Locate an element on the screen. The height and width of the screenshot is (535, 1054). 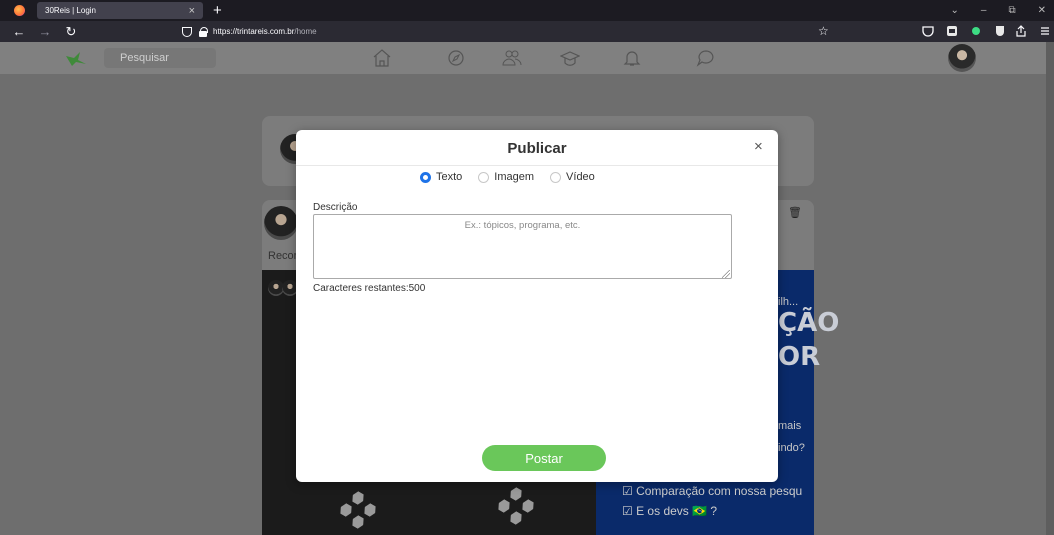
radio-label: Imagem is located at coordinates (514, 177).